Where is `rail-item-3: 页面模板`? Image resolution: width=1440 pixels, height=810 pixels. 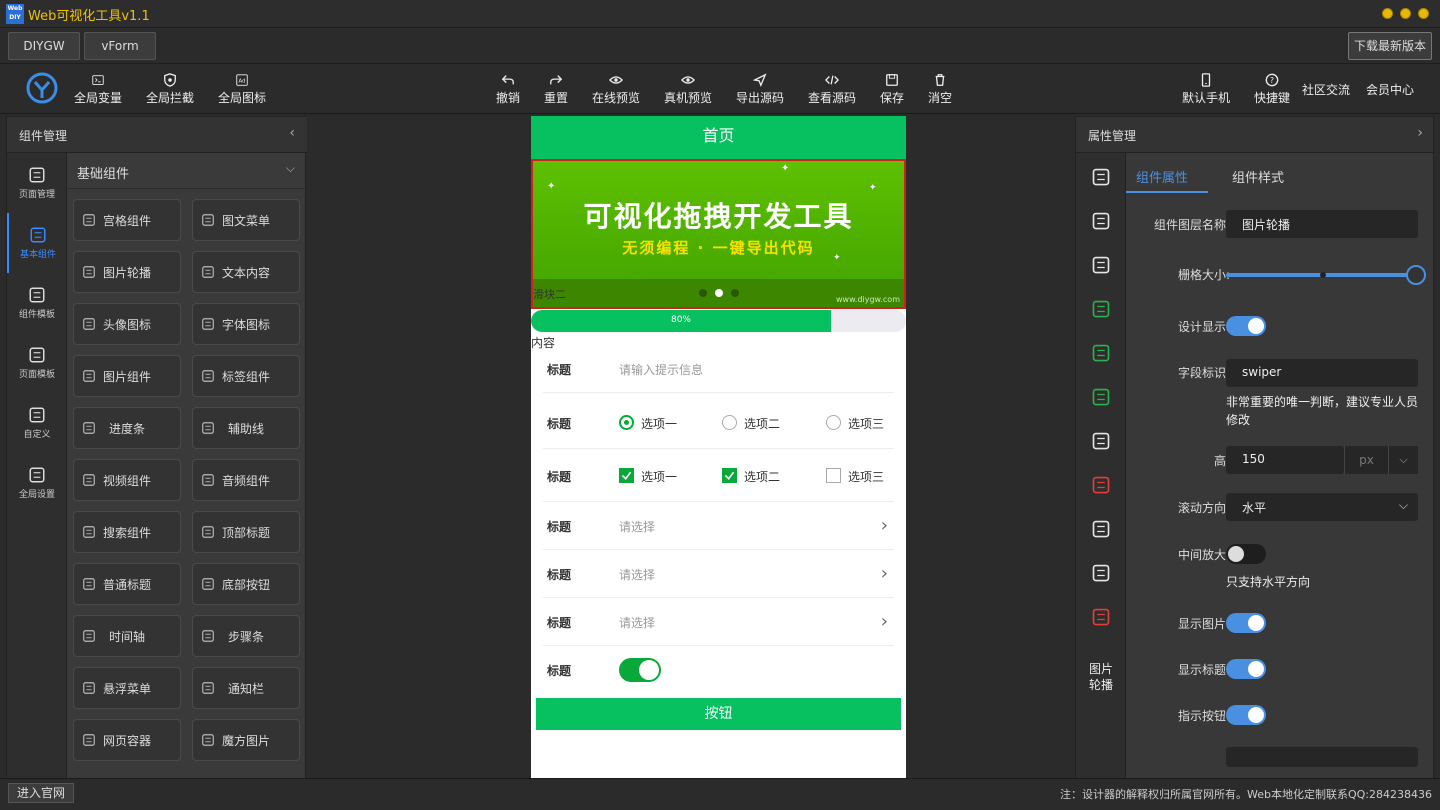 rail-item-3: 页面模板 is located at coordinates (37, 363).